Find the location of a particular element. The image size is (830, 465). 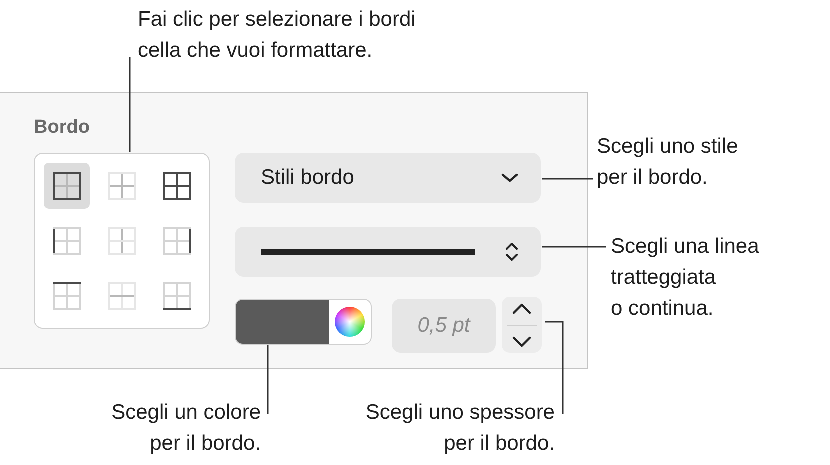

chevron-down-icon is located at coordinates (510, 178).